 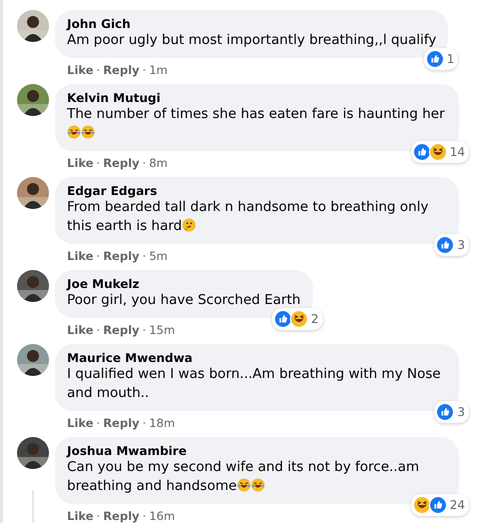 I want to click on author-name: Joe Mukelz, so click(x=184, y=284).